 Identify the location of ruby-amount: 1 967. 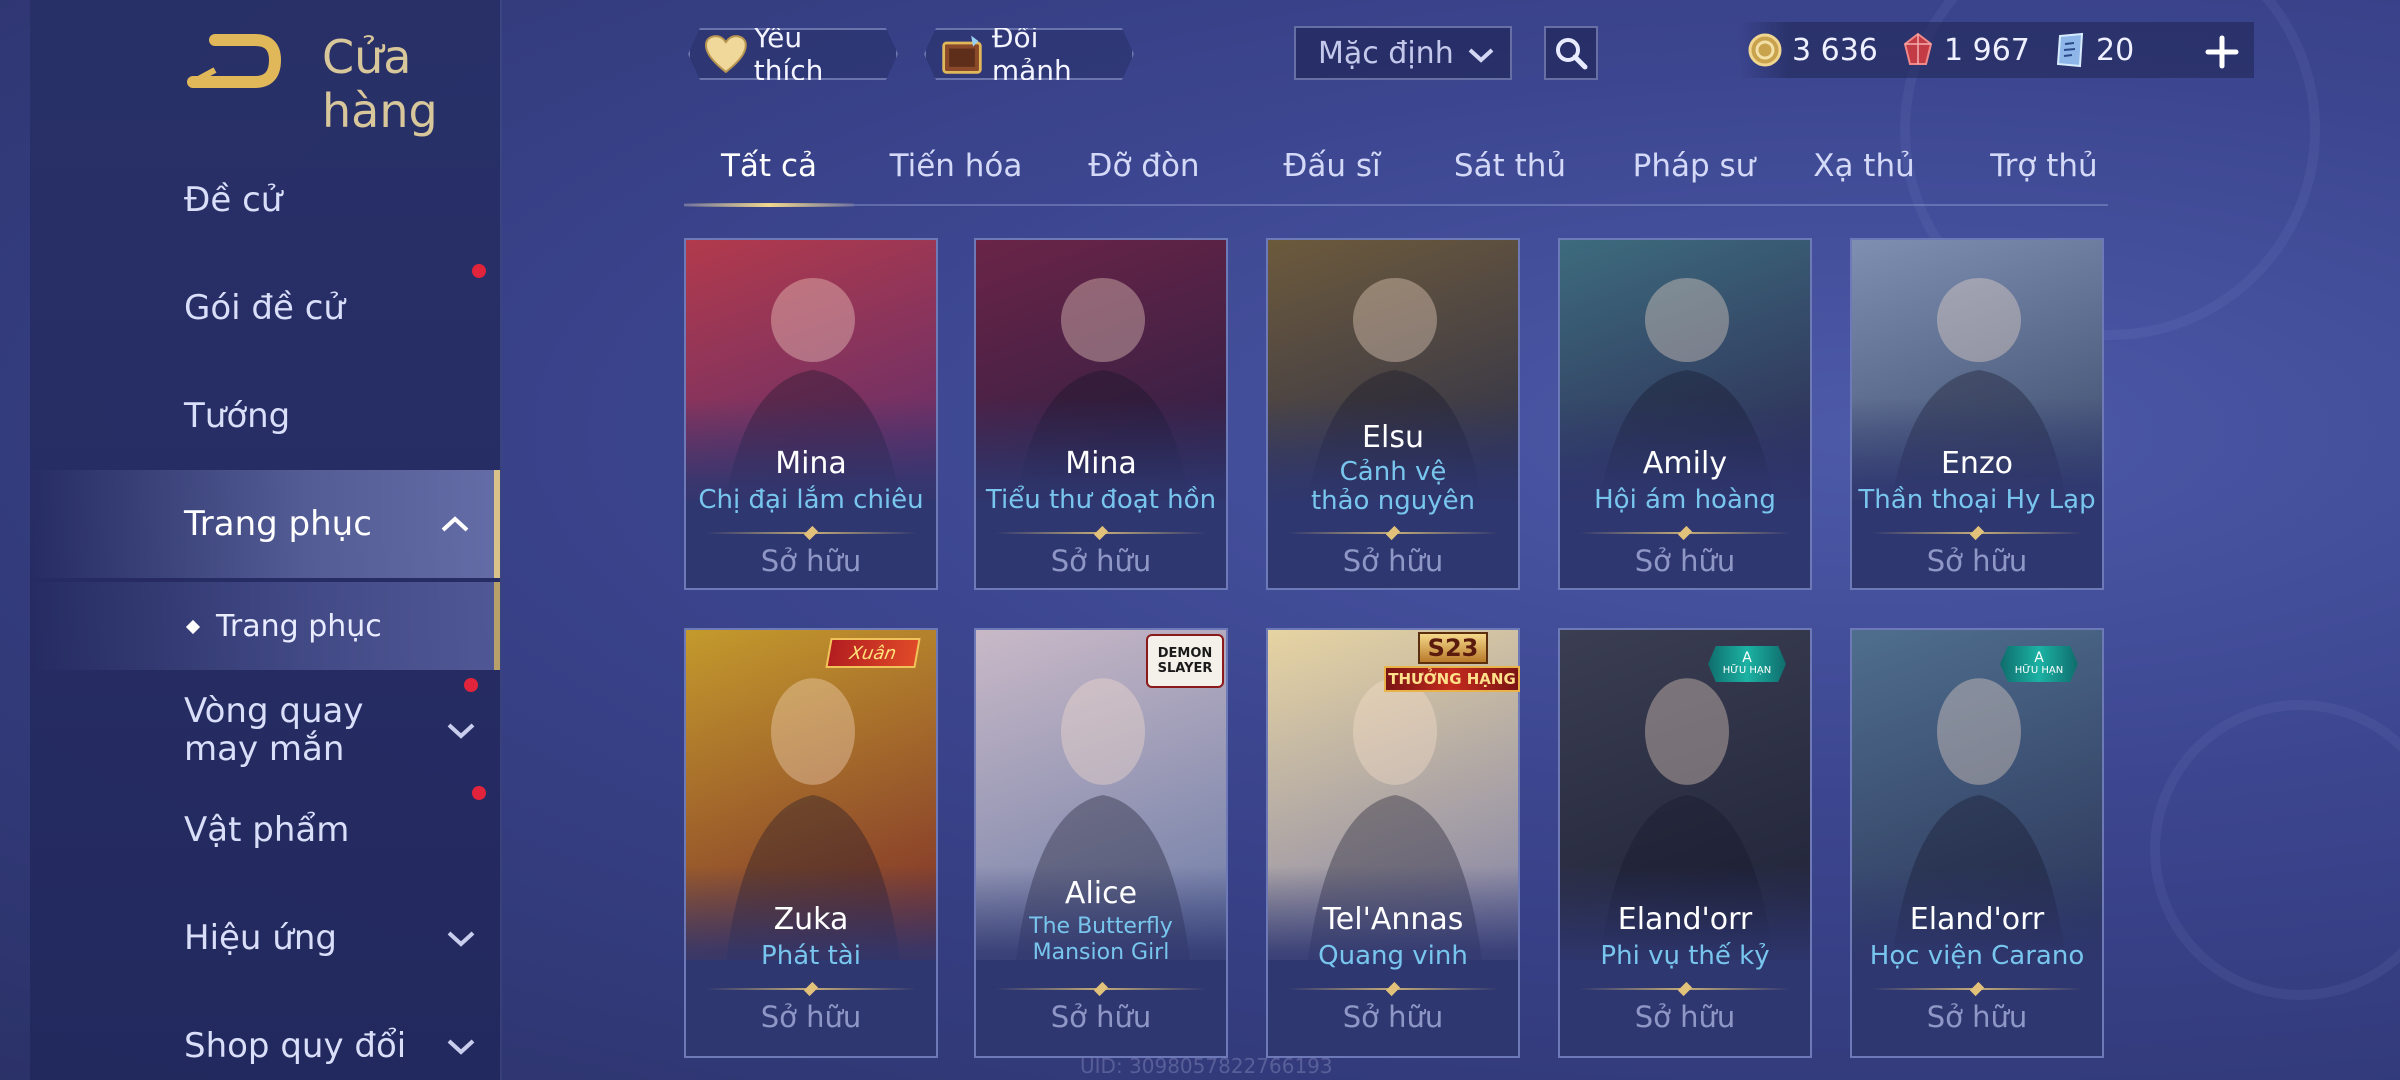
(1987, 50).